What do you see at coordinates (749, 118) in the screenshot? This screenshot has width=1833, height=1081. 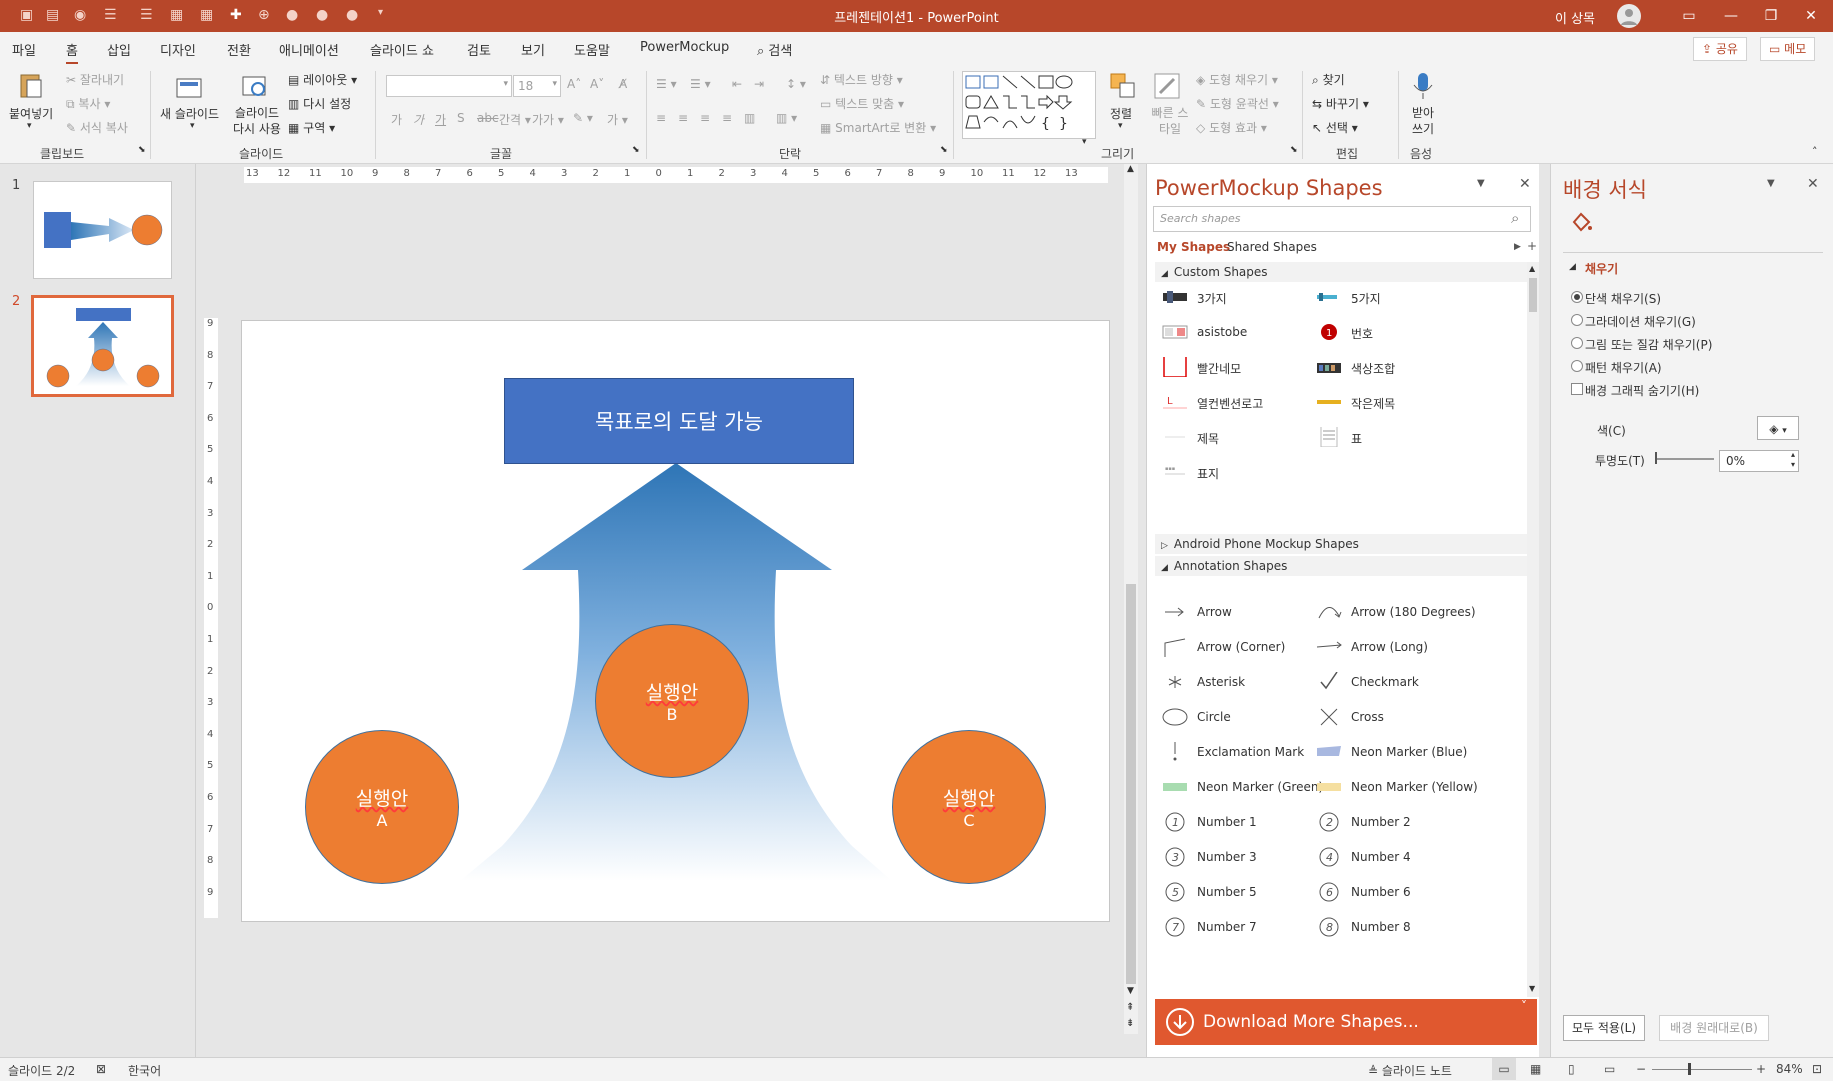 I see `distribute-icon: ▥` at bounding box center [749, 118].